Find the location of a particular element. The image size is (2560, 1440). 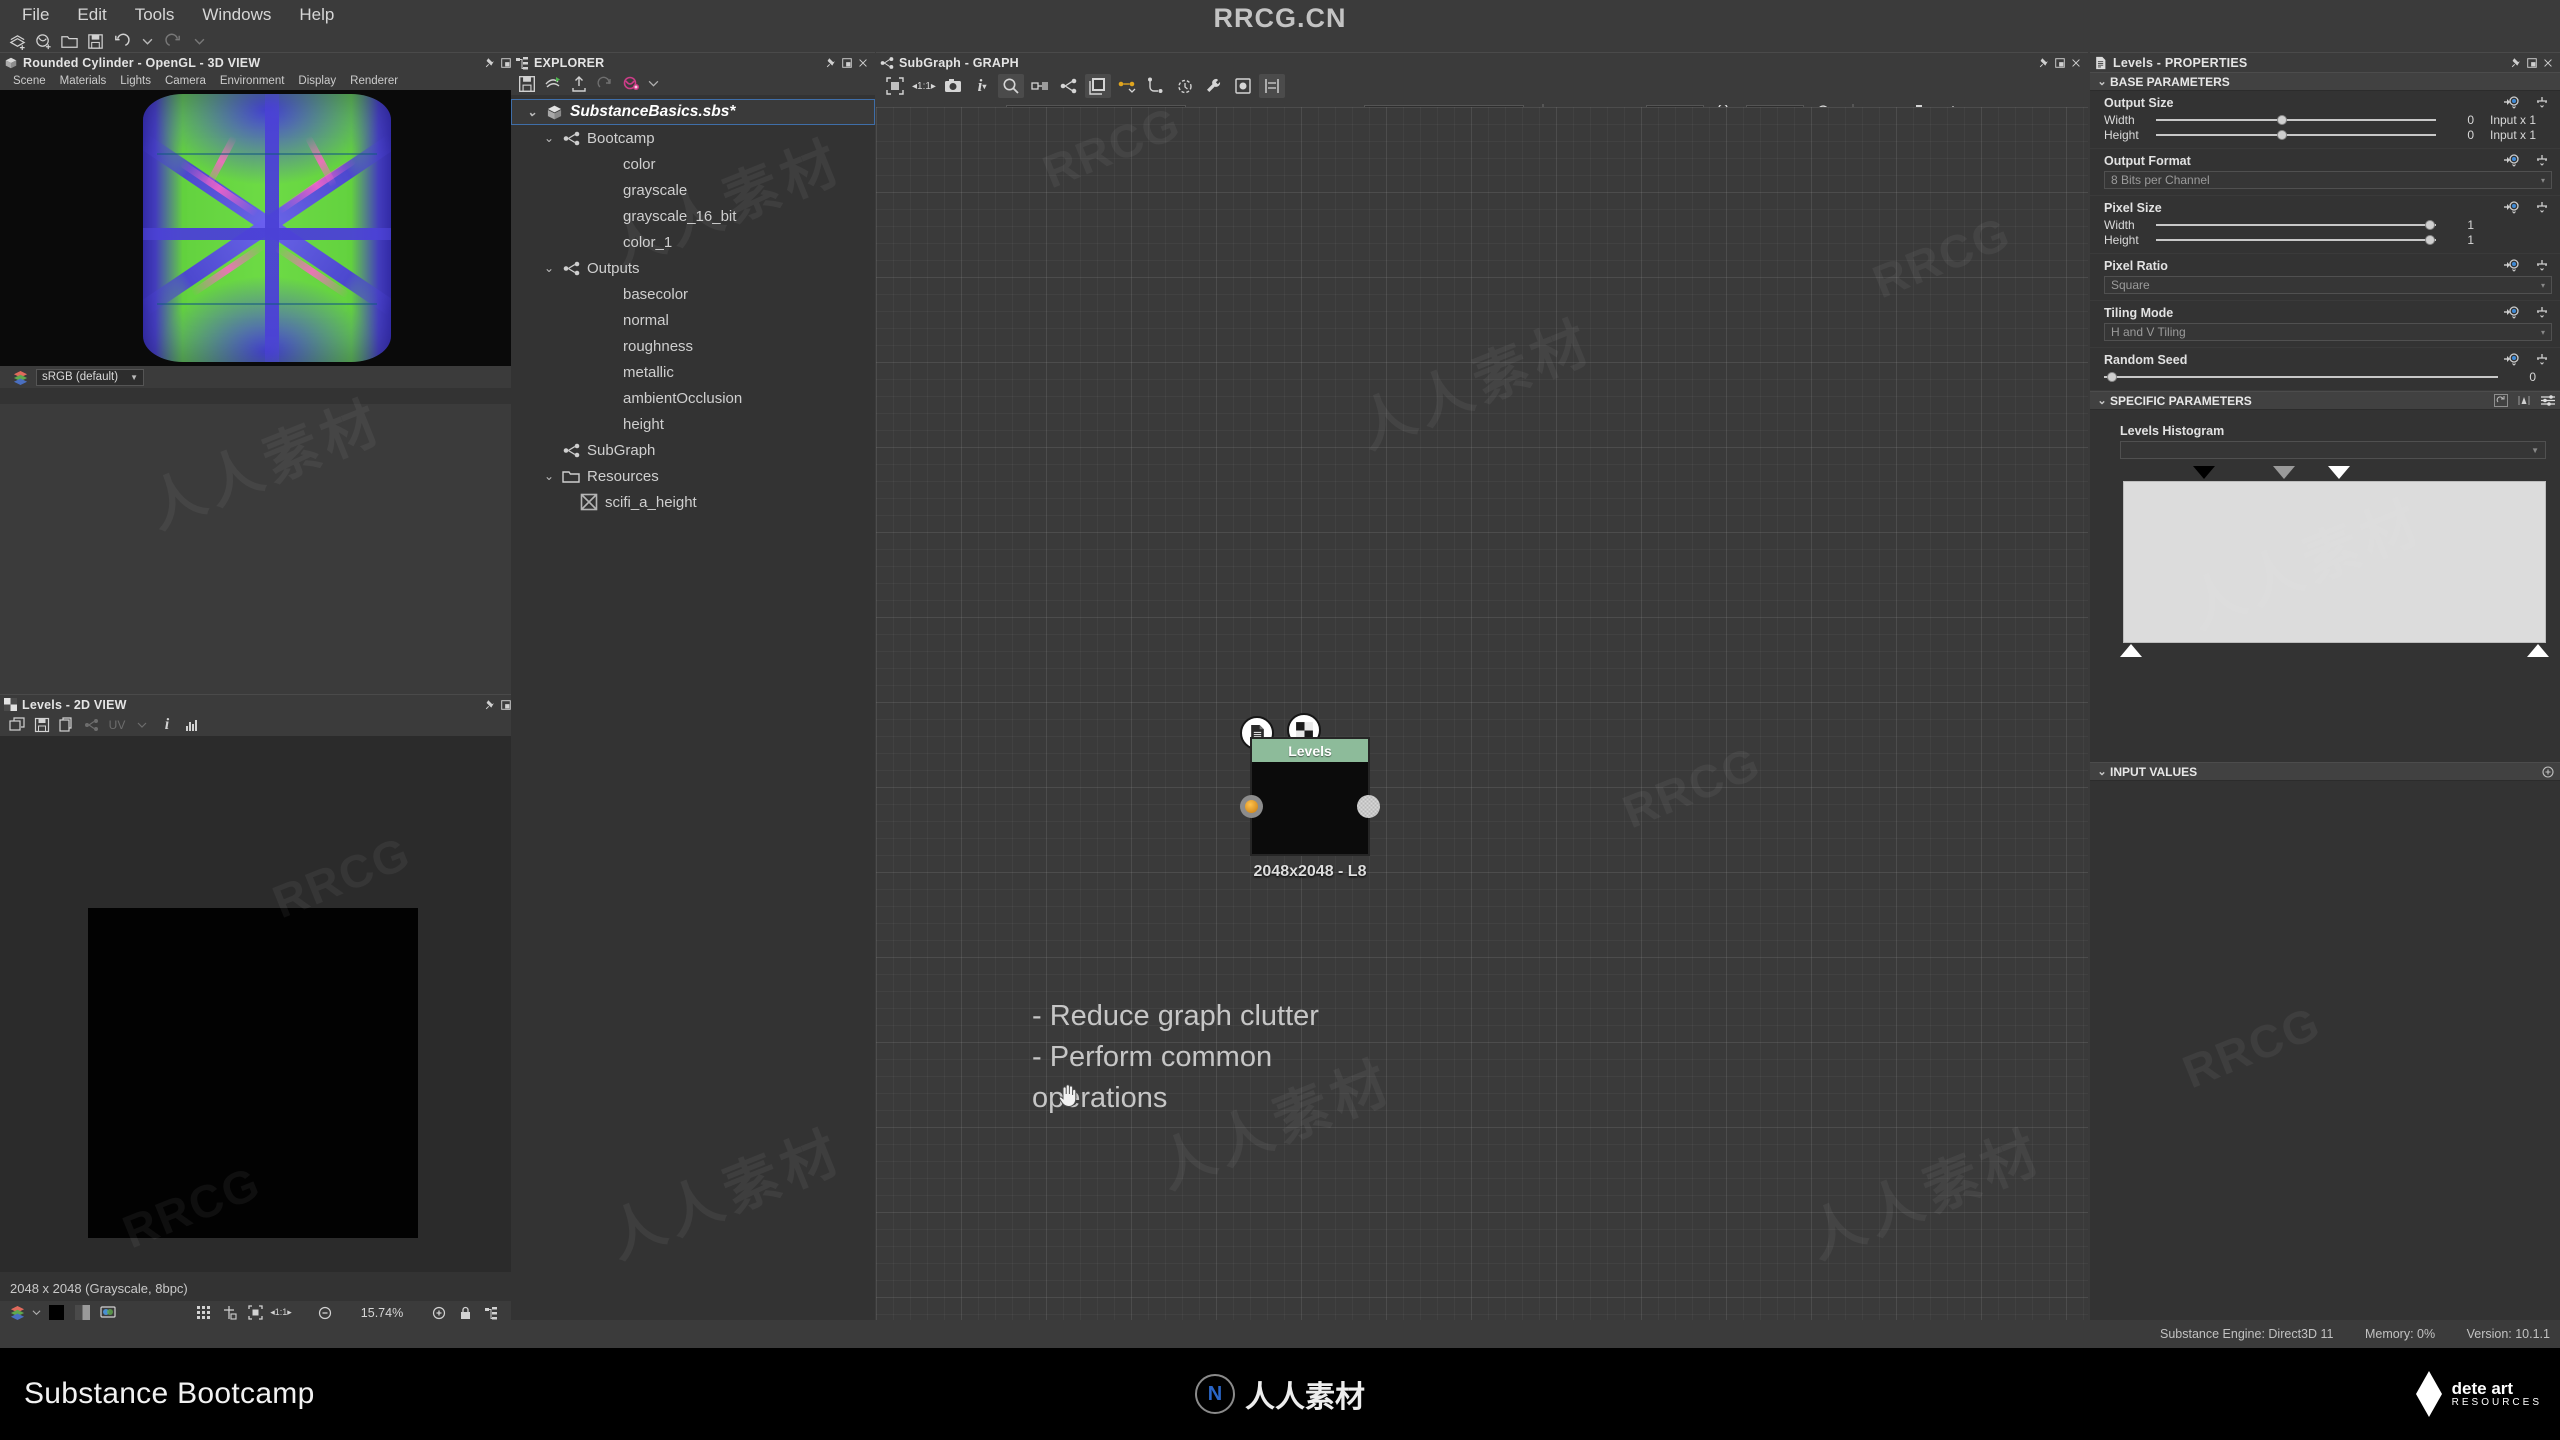

histogram-icon is located at coordinates (192, 725).